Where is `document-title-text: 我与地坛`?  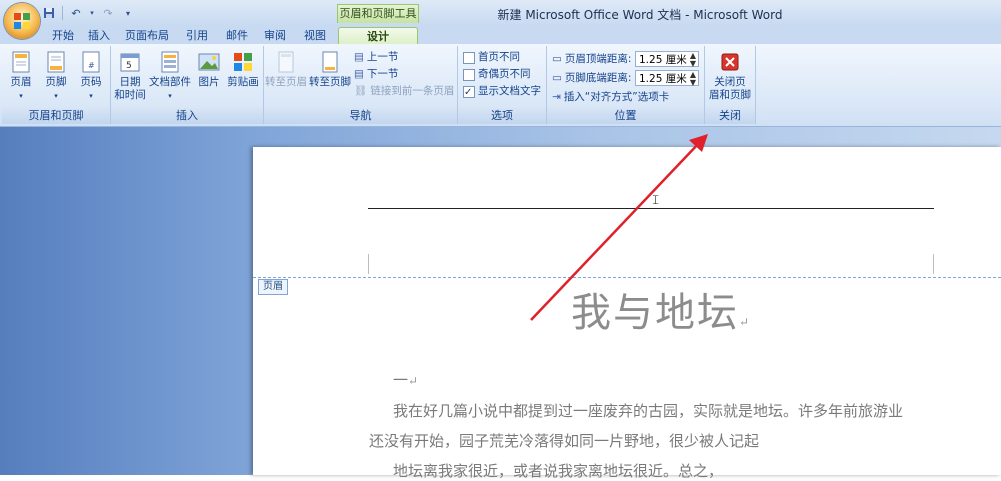
document-title-text: 我与地坛 is located at coordinates (655, 313).